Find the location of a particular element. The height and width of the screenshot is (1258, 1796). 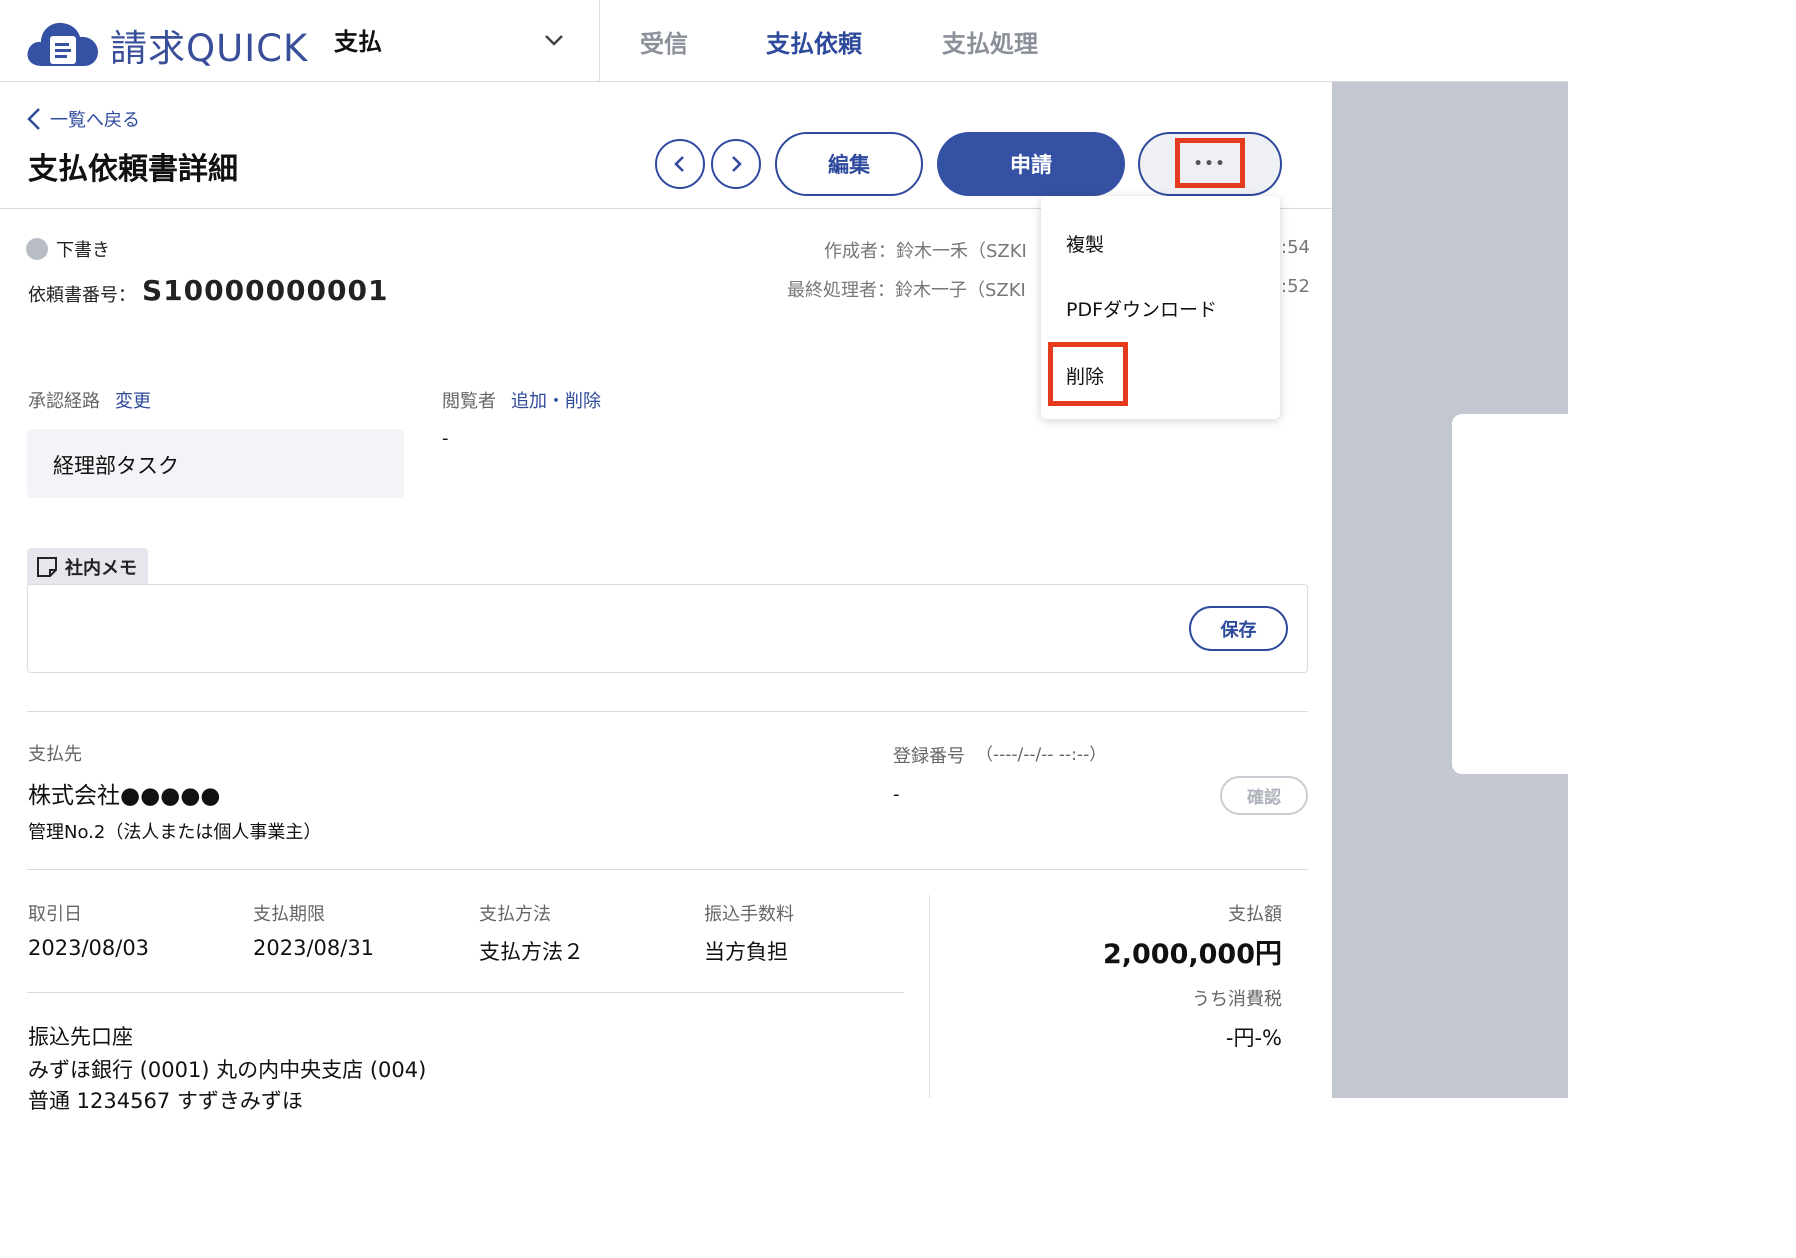

creator-time: :54 is located at coordinates (1295, 247).